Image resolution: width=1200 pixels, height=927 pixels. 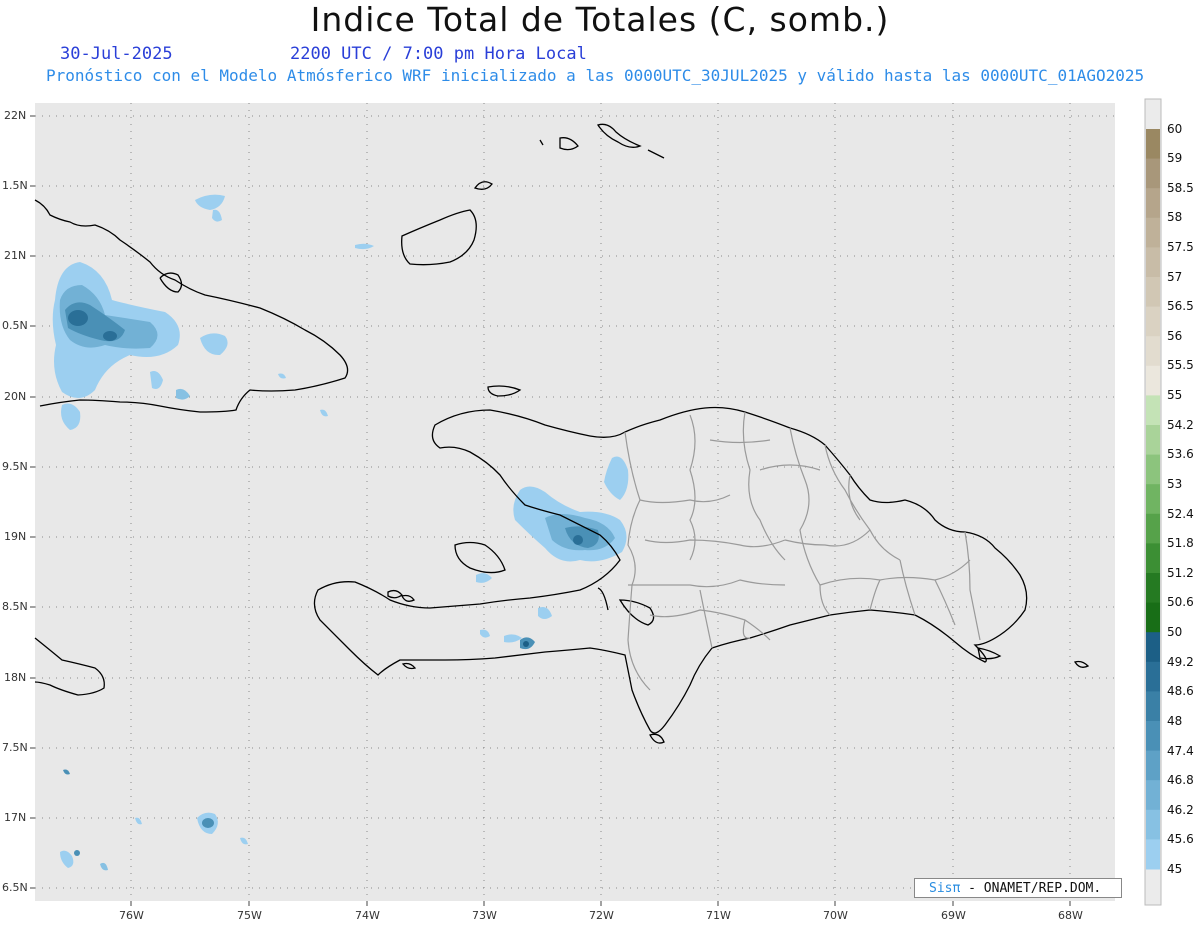 What do you see at coordinates (1175, 129) in the screenshot?
I see `colorbar-label: 60` at bounding box center [1175, 129].